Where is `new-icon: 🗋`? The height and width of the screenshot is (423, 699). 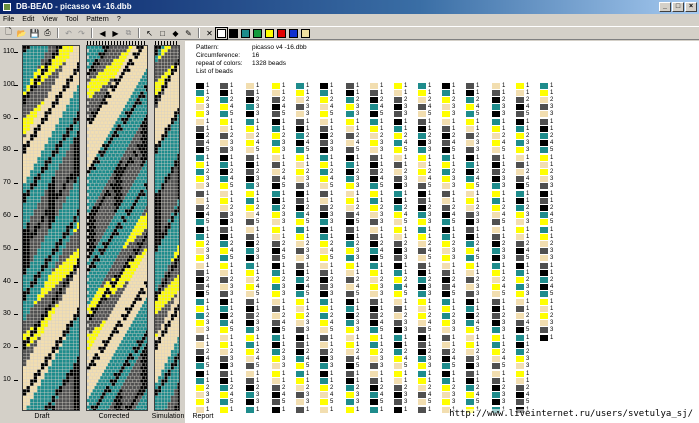
new-icon: 🗋 is located at coordinates (8, 33).